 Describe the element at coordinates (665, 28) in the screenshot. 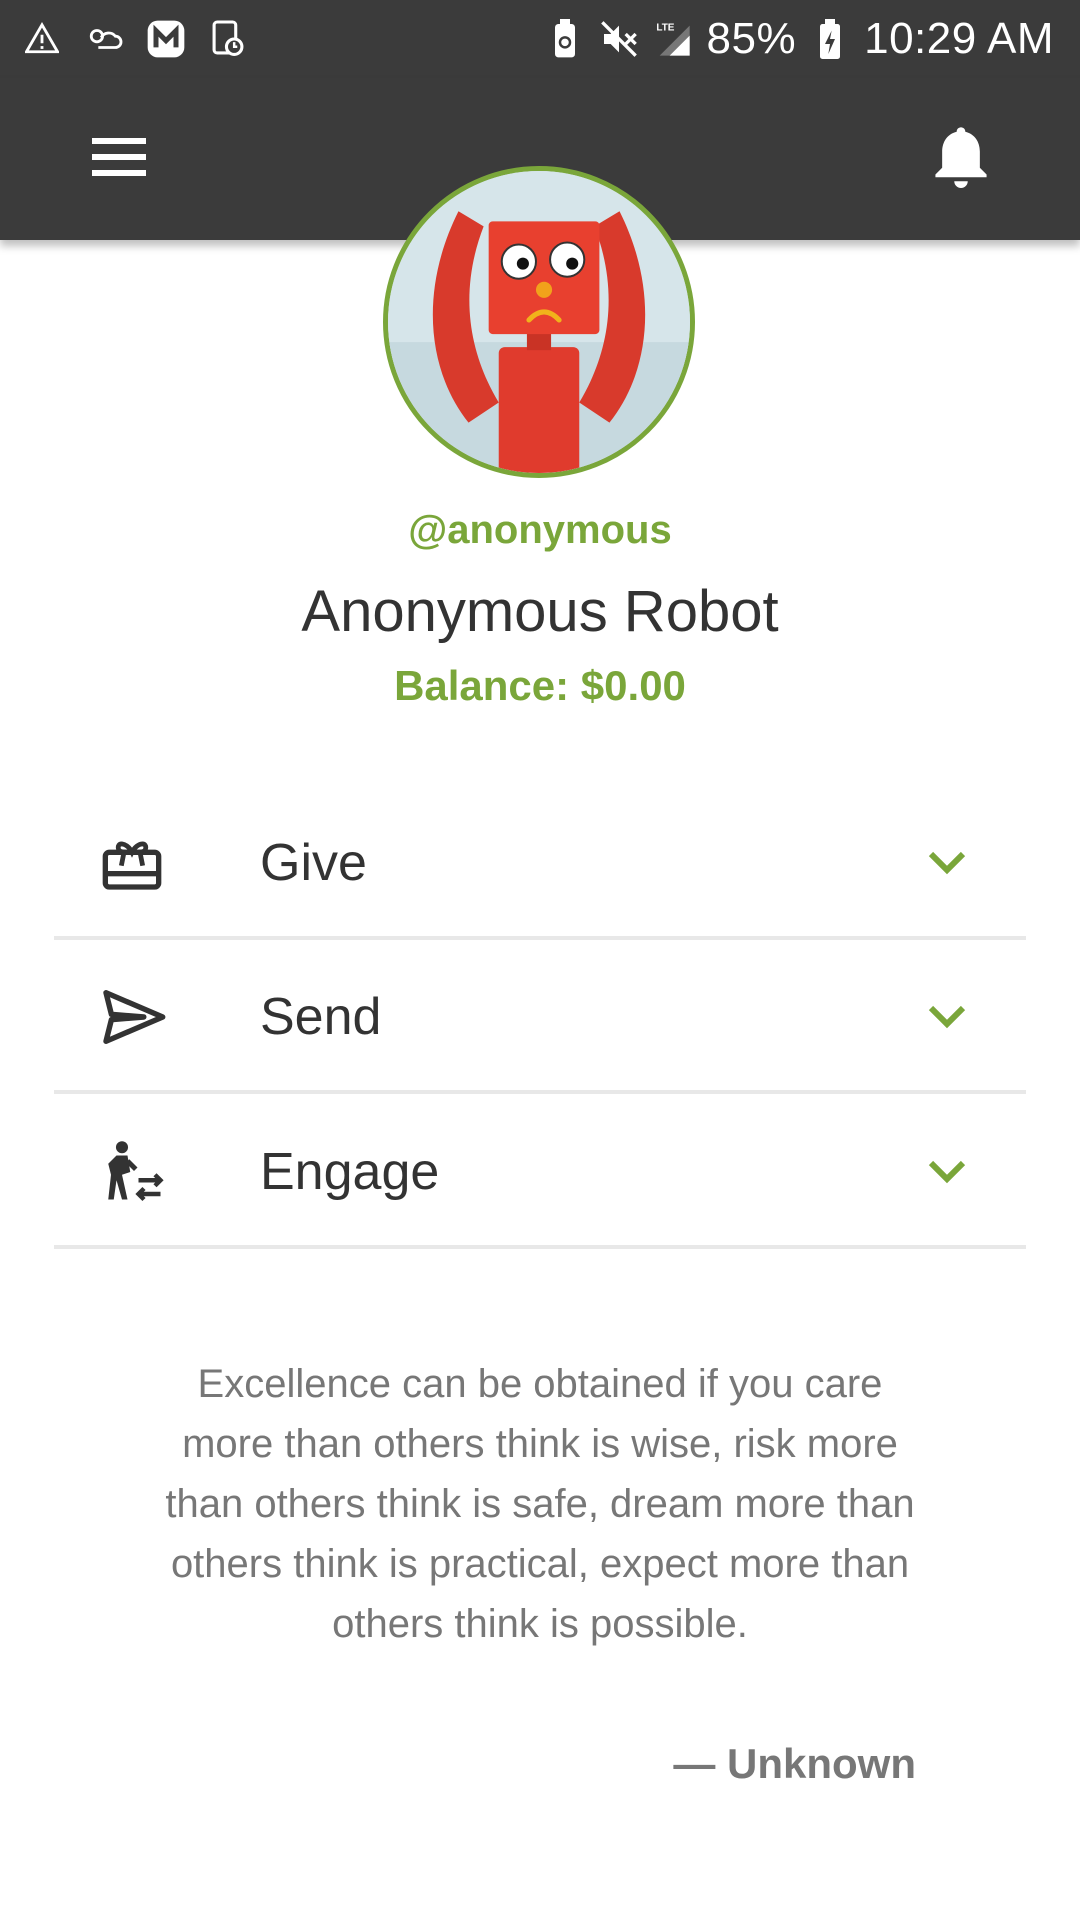

I see `svg-text: LTE` at that location.